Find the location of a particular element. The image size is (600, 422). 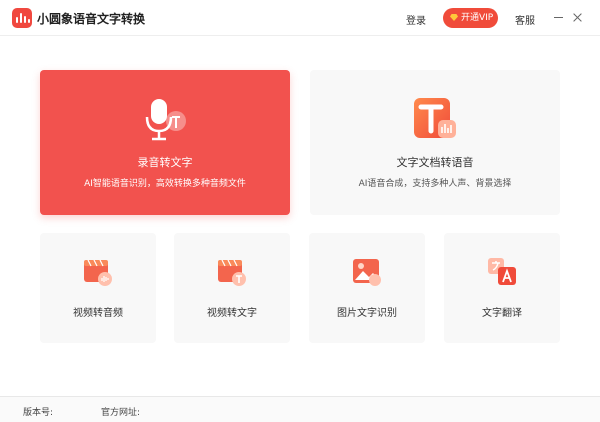

text-to-speech-subtitle: AI语音合成，支持多种人声、背景选择 is located at coordinates (435, 184).